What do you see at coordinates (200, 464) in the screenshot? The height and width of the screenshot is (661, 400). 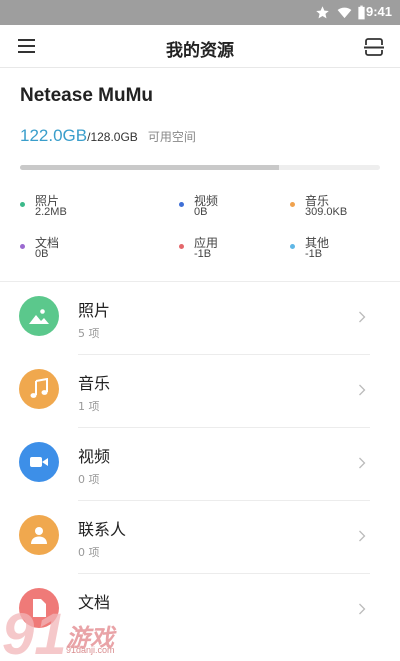 I see `list-item-video: 视频 0 项` at bounding box center [200, 464].